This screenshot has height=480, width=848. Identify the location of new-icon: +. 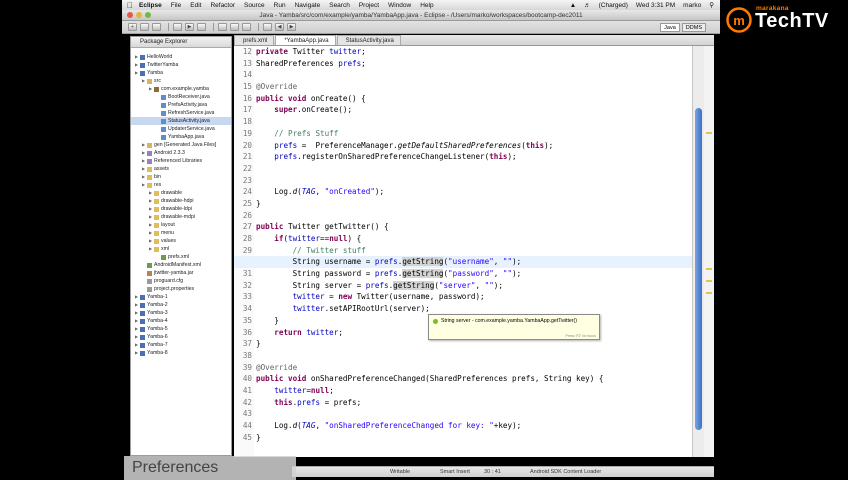
(132, 27).